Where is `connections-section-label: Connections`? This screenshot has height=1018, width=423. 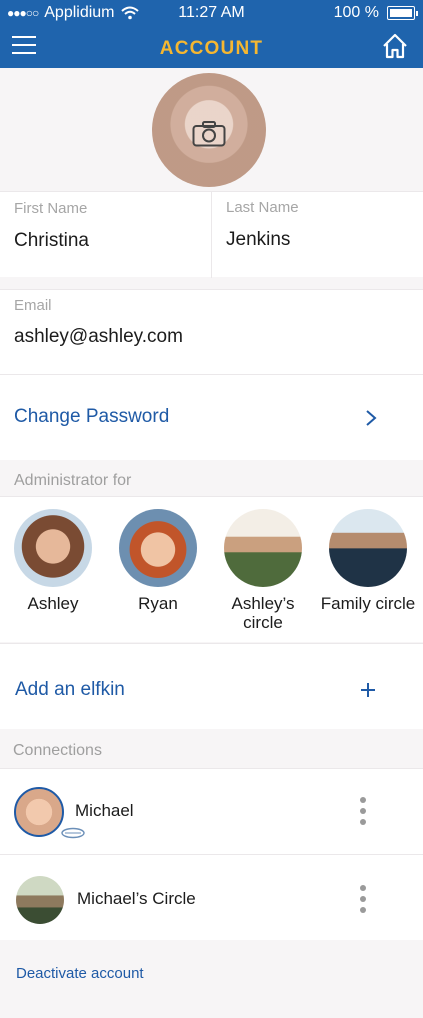 connections-section-label: Connections is located at coordinates (57, 750).